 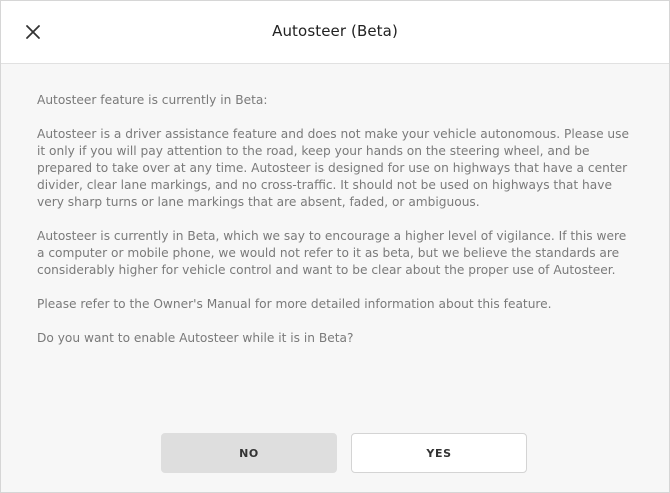 What do you see at coordinates (152, 100) in the screenshot?
I see `beta-intro-text: Autosteer feature is currently in Beta:` at bounding box center [152, 100].